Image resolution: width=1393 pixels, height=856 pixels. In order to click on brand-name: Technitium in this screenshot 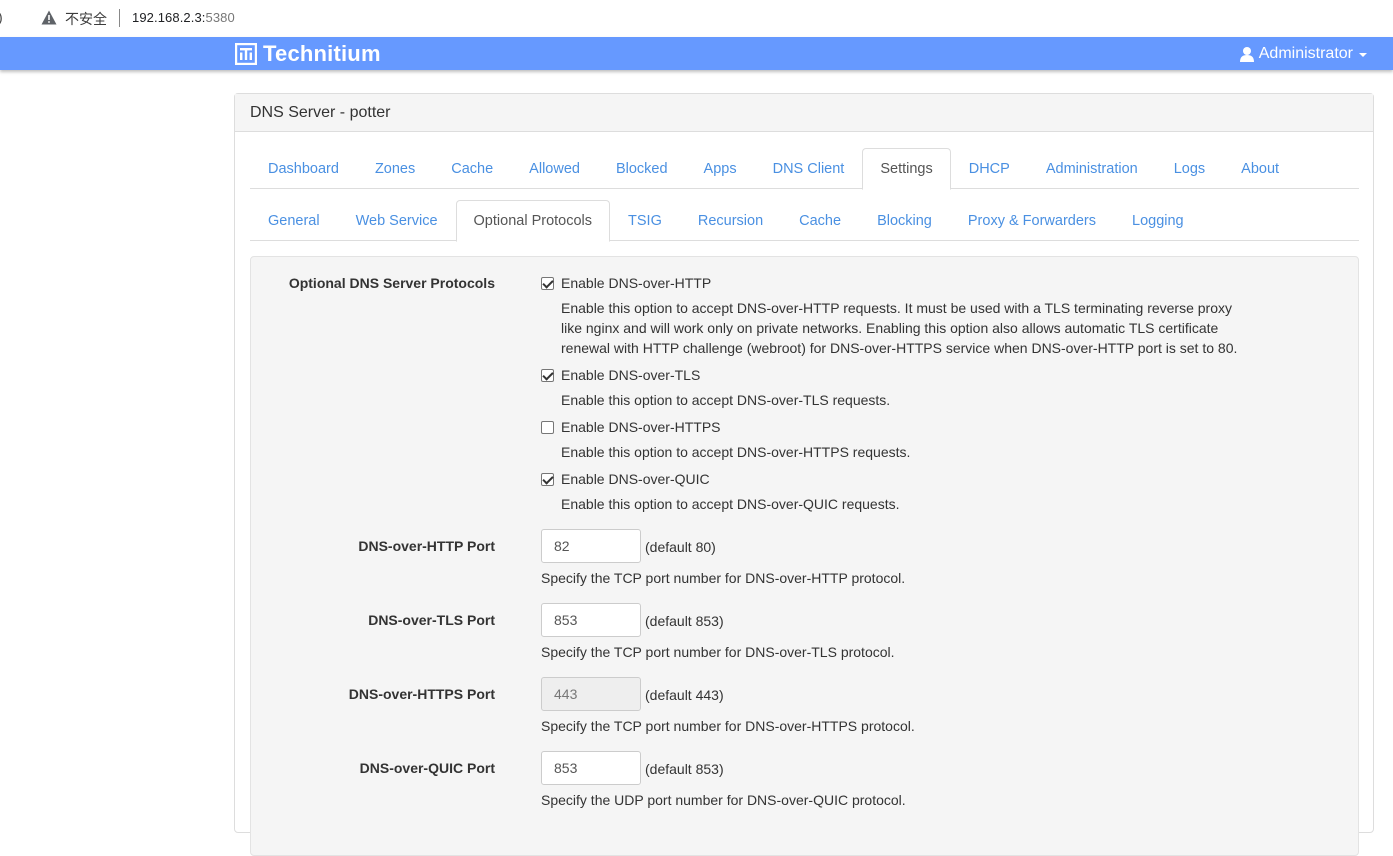, I will do `click(322, 53)`.